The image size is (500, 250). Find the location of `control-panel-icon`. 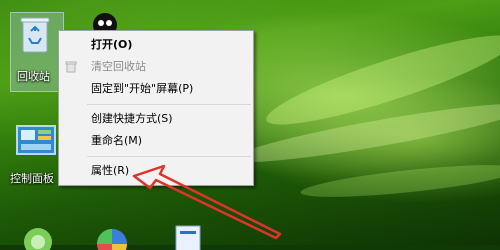

control-panel-icon is located at coordinates (36, 141).